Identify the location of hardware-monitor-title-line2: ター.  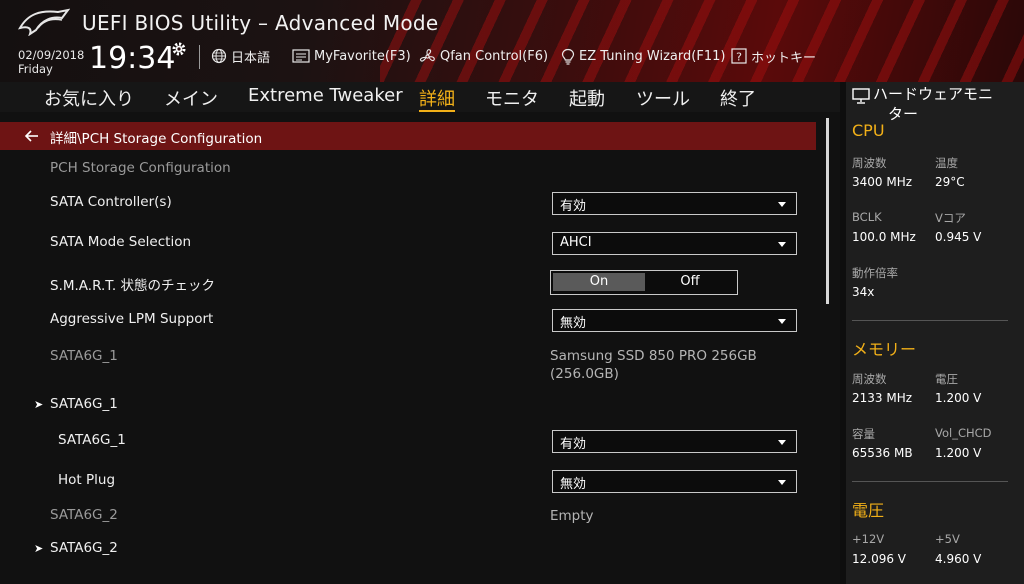
(903, 114).